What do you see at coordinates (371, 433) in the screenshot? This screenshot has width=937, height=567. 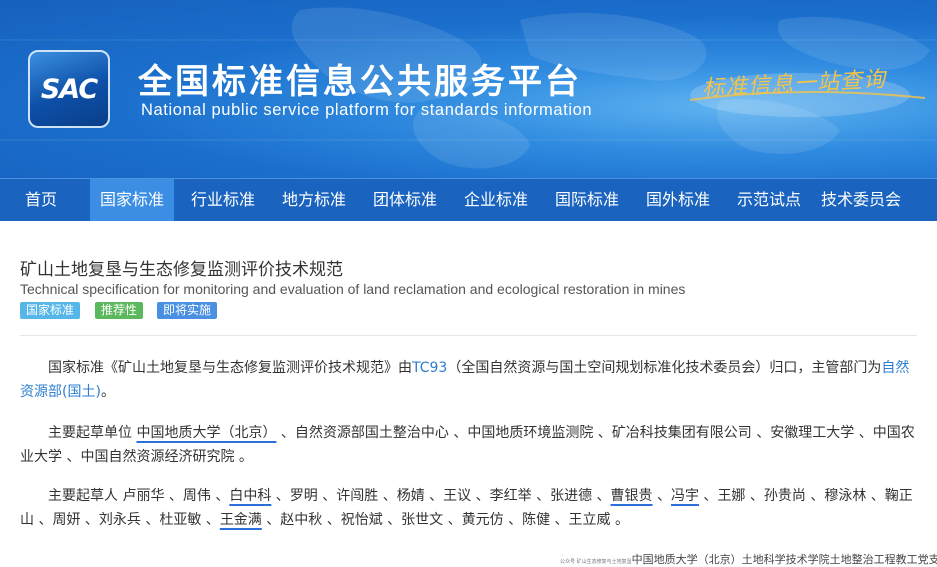 I see `unit-item: 自然资源部国土整治中心` at bounding box center [371, 433].